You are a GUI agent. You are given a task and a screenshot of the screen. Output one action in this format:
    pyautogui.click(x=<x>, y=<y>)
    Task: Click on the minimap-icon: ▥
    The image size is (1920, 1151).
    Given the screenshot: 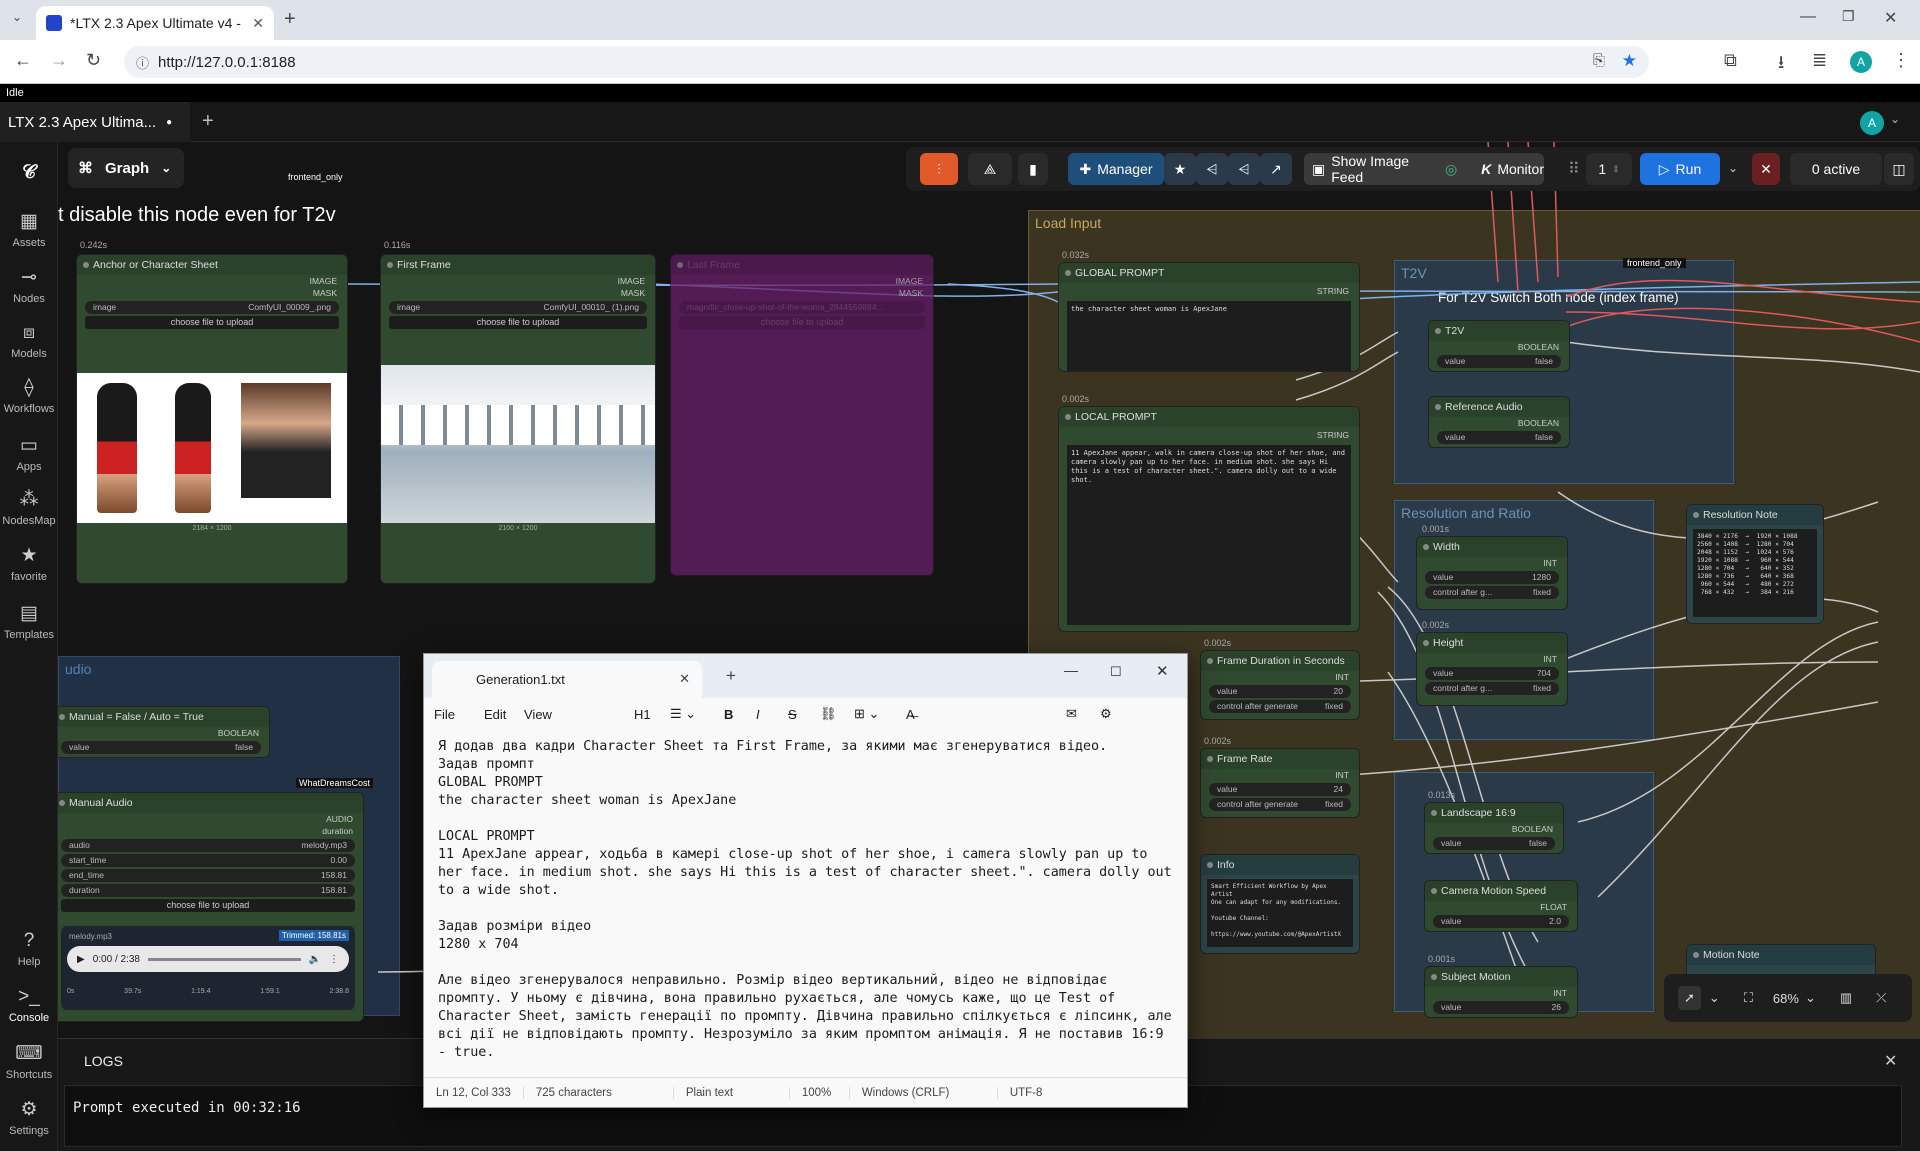 What is the action you would take?
    pyautogui.click(x=1846, y=998)
    